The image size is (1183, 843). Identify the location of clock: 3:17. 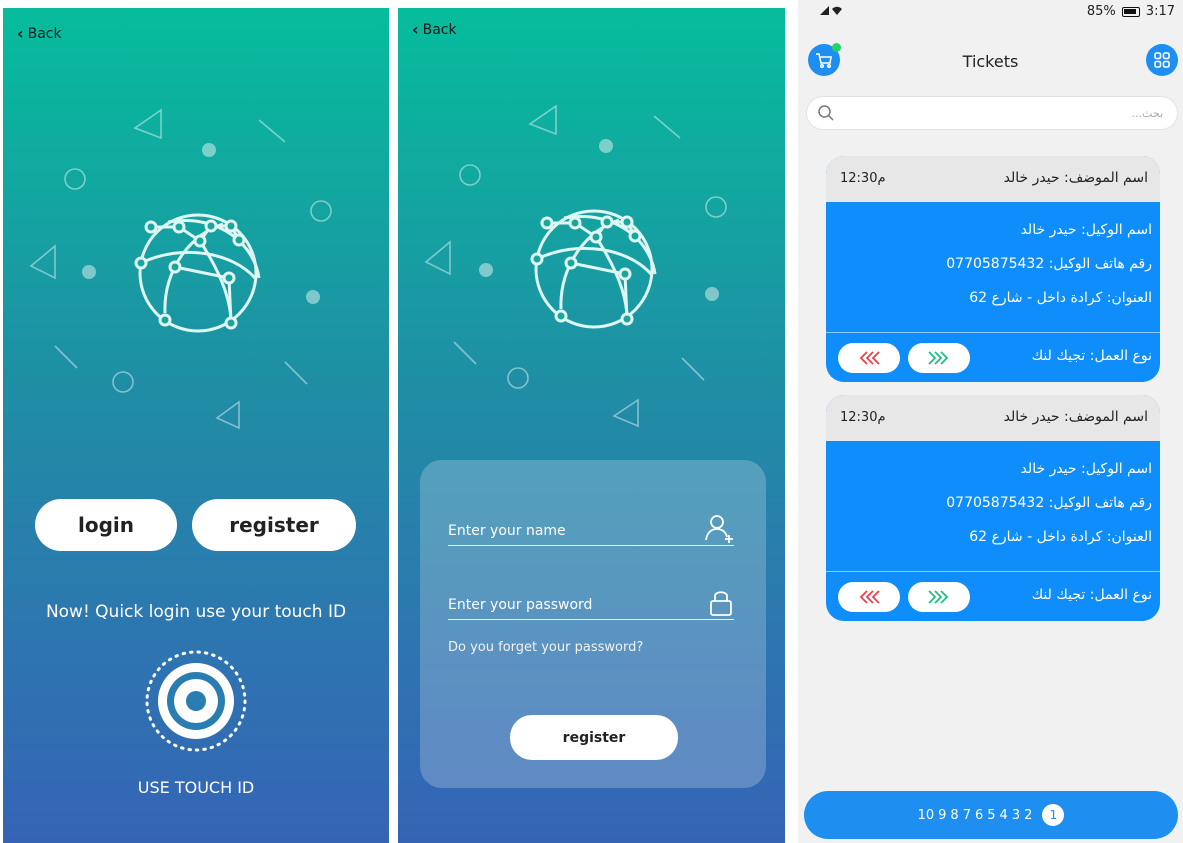
(1160, 11).